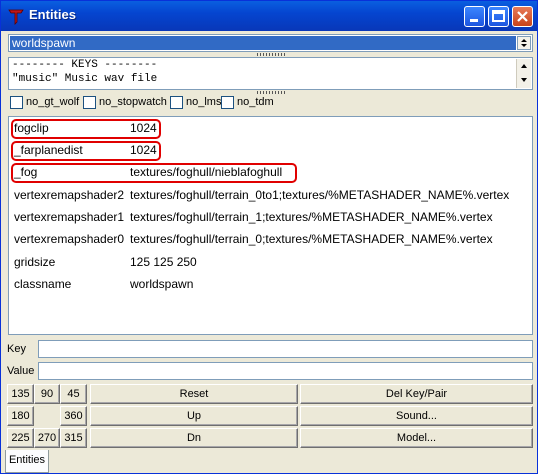 Image resolution: width=540 pixels, height=476 pixels. Describe the element at coordinates (194, 438) in the screenshot. I see `dn-button: Dn` at that location.